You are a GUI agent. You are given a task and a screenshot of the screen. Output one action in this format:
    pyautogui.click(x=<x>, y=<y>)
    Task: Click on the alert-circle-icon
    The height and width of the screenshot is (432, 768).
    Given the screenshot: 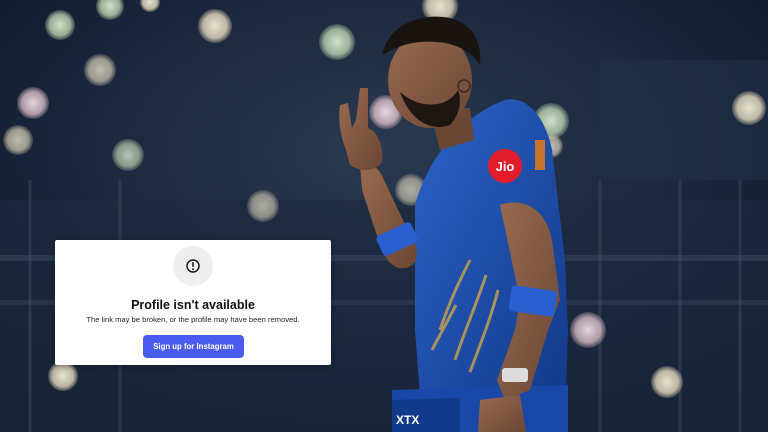 What is the action you would take?
    pyautogui.click(x=193, y=266)
    